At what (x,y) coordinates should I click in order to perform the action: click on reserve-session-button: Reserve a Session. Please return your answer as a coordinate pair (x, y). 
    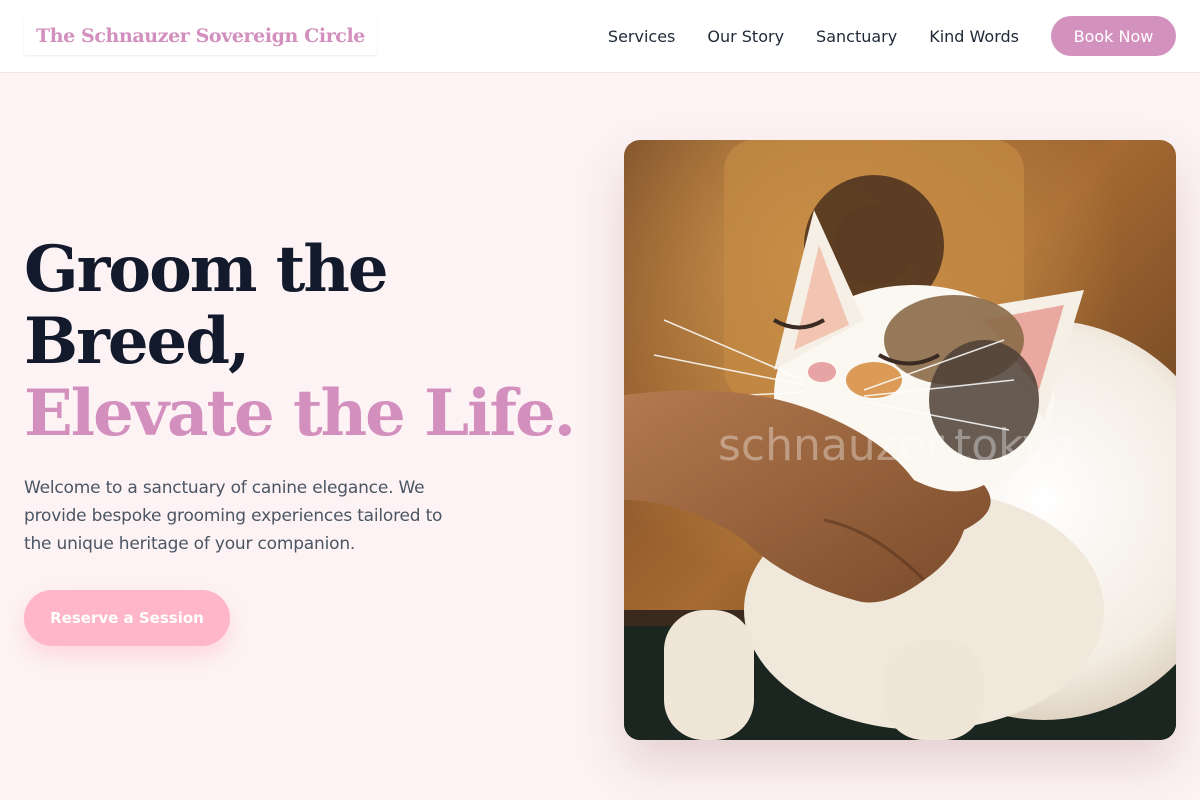
    Looking at the image, I should click on (127, 618).